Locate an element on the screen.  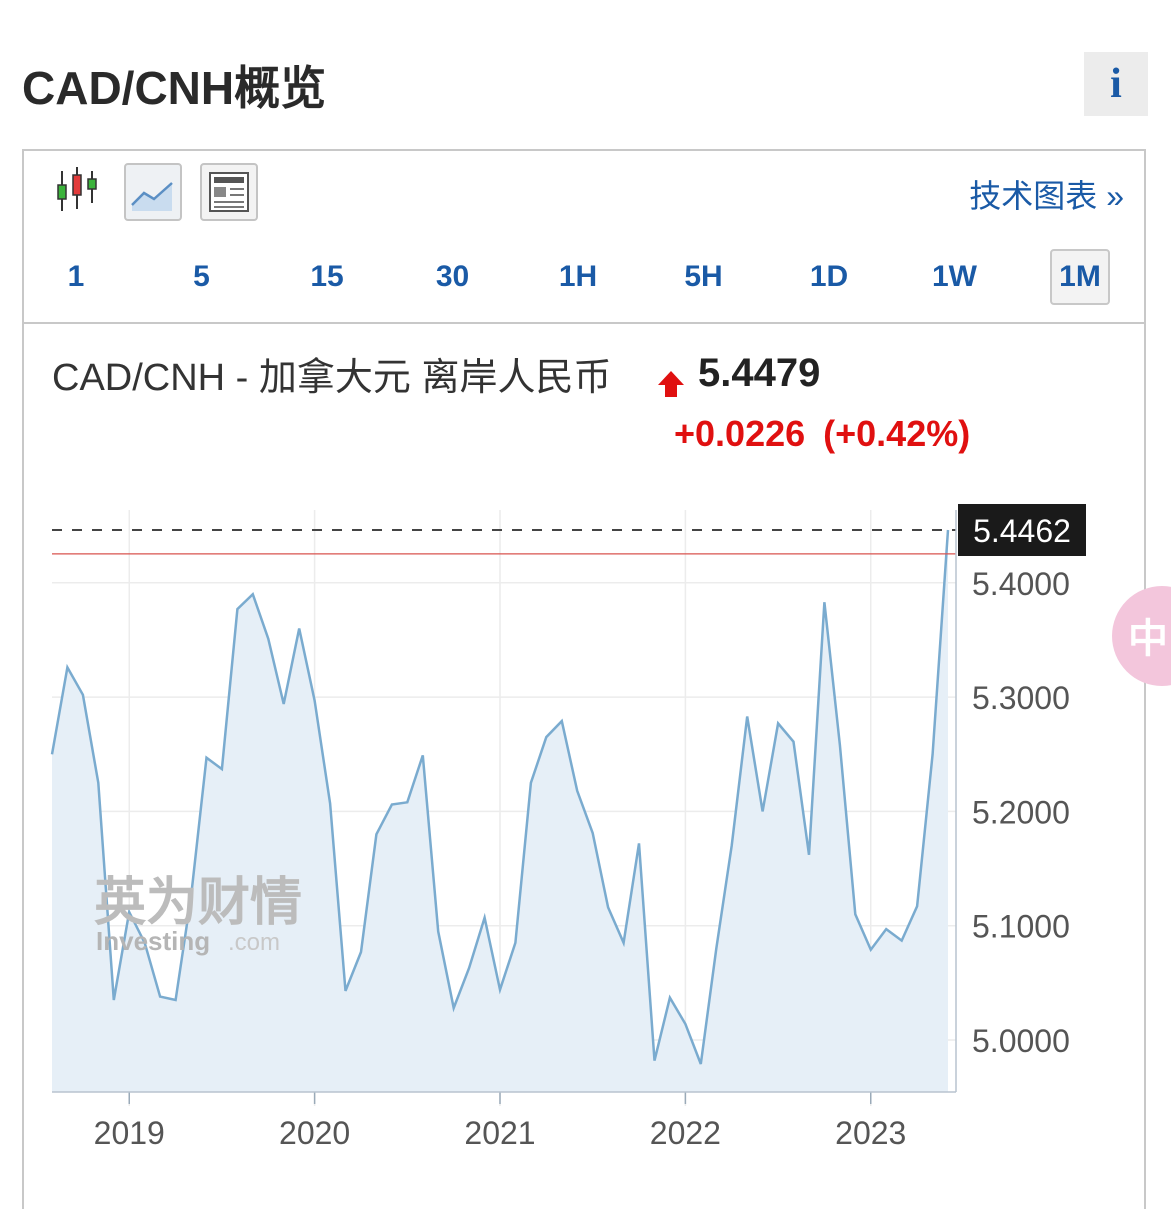
watermark-logo: 英为财情 Investing .com is located at coordinates (198, 914).